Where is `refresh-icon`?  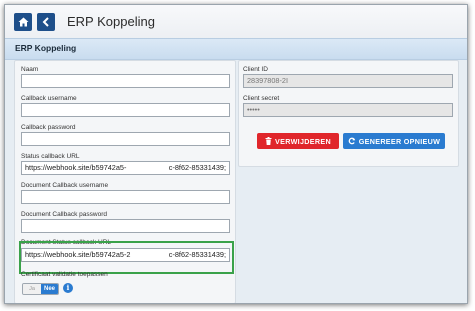
refresh-icon is located at coordinates (352, 141).